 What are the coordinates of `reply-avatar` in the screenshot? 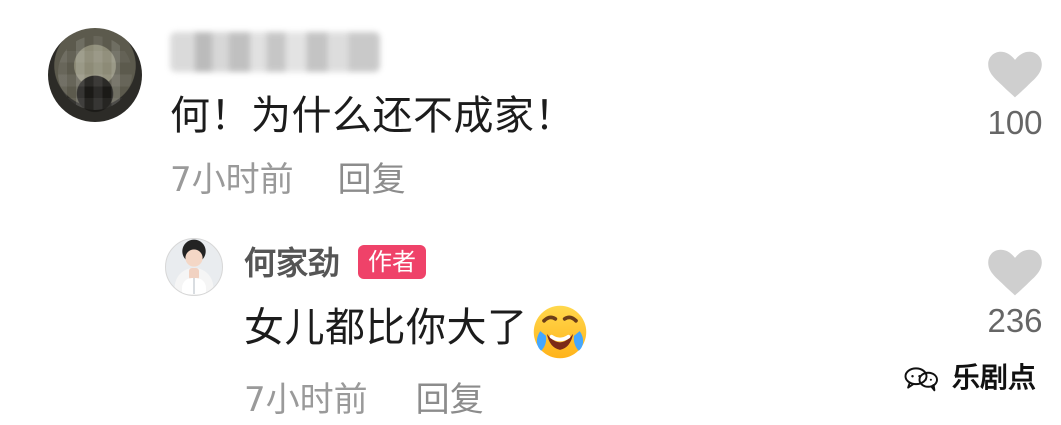 It's located at (194, 267).